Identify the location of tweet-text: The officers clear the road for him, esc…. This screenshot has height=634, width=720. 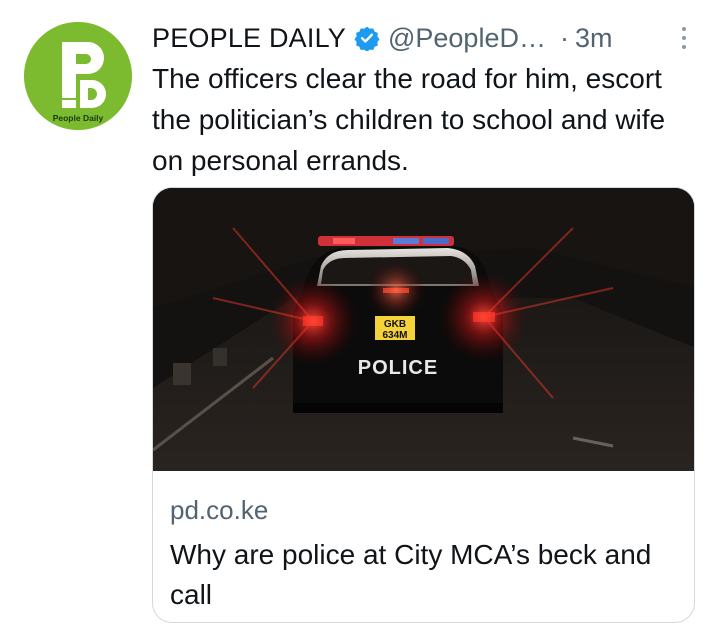
(409, 119).